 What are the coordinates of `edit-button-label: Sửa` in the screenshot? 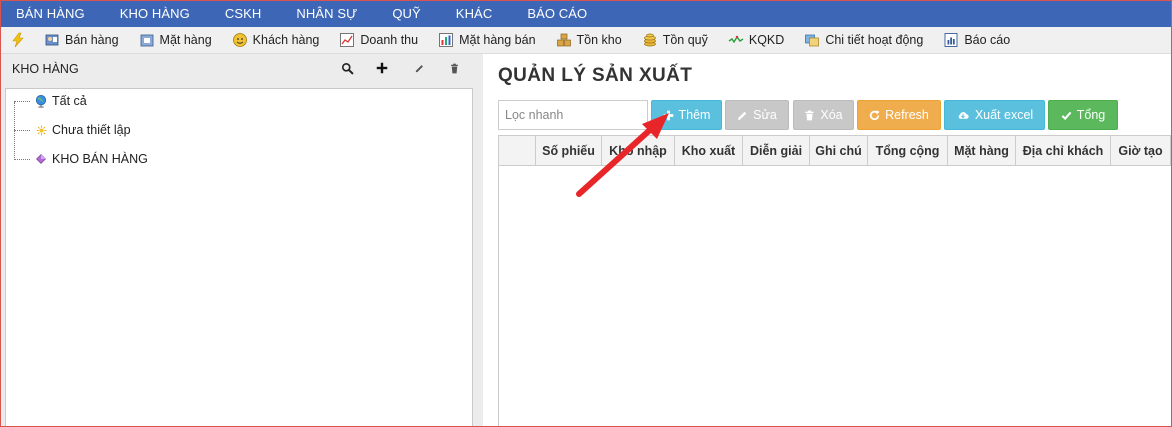 It's located at (765, 115).